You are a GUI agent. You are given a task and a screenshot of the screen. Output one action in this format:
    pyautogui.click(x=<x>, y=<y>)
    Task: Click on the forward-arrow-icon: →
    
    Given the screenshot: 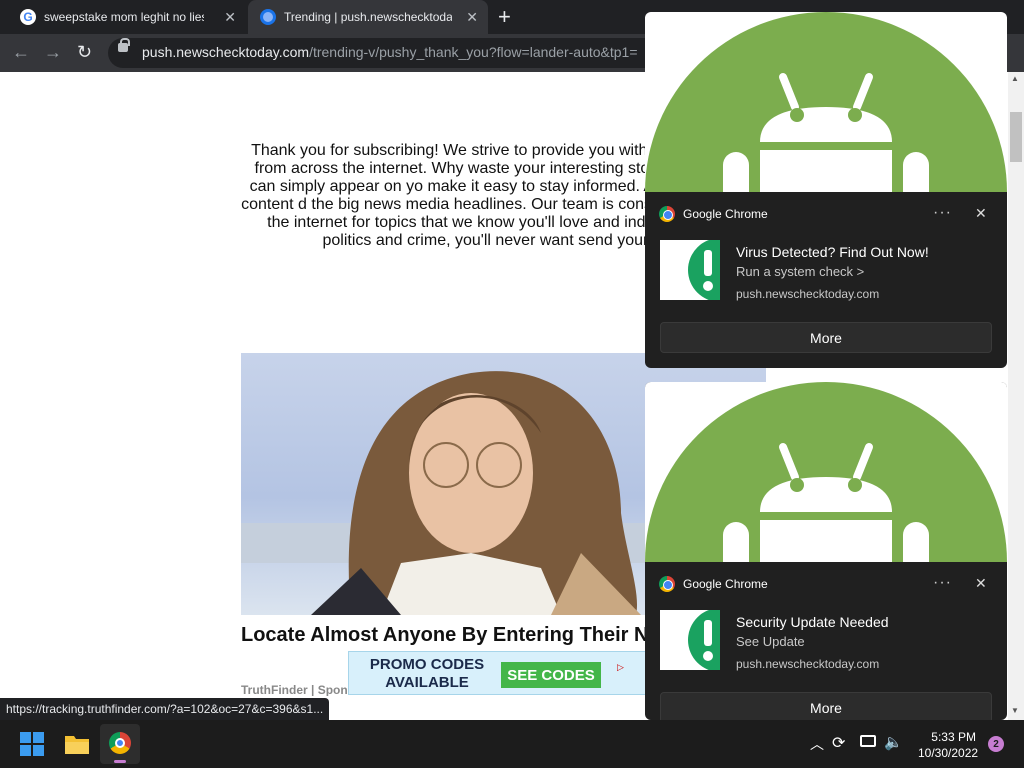 What is the action you would take?
    pyautogui.click(x=53, y=52)
    